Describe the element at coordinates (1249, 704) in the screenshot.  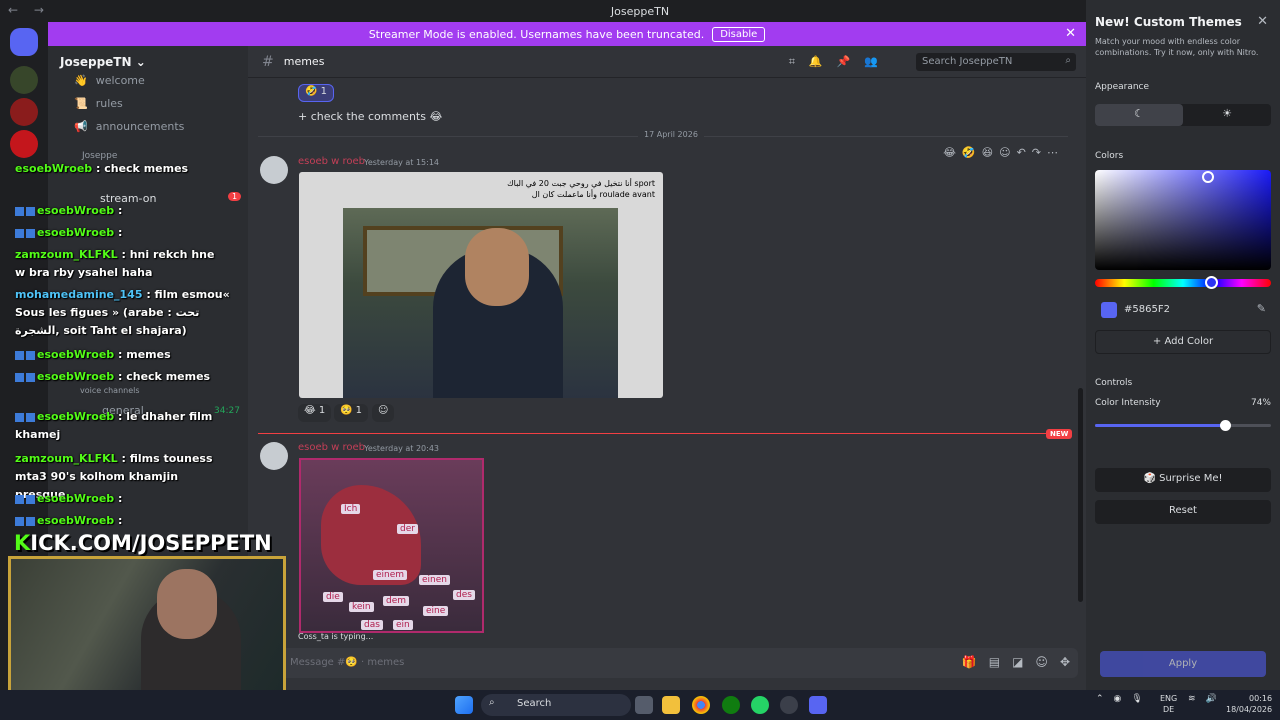
I see `clock: 00:16 18/04/2026` at that location.